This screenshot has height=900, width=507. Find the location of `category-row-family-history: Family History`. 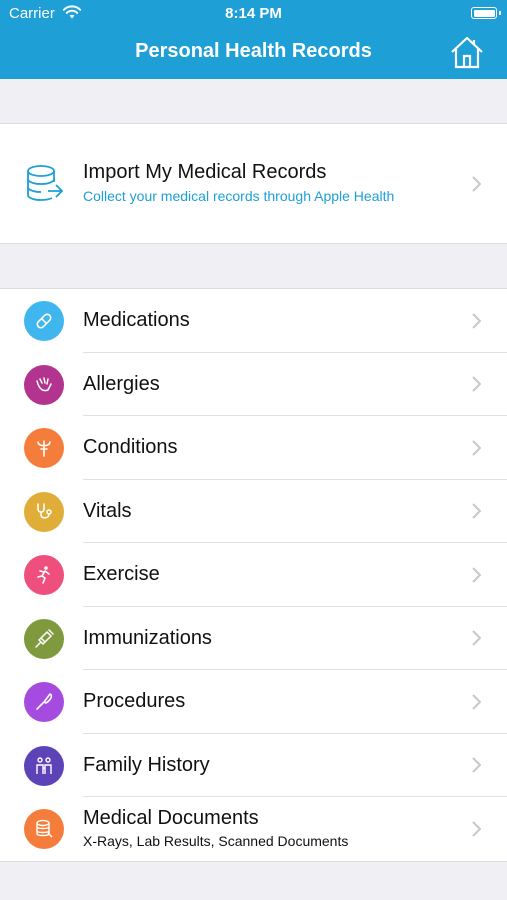

category-row-family-history: Family History is located at coordinates (253, 765).